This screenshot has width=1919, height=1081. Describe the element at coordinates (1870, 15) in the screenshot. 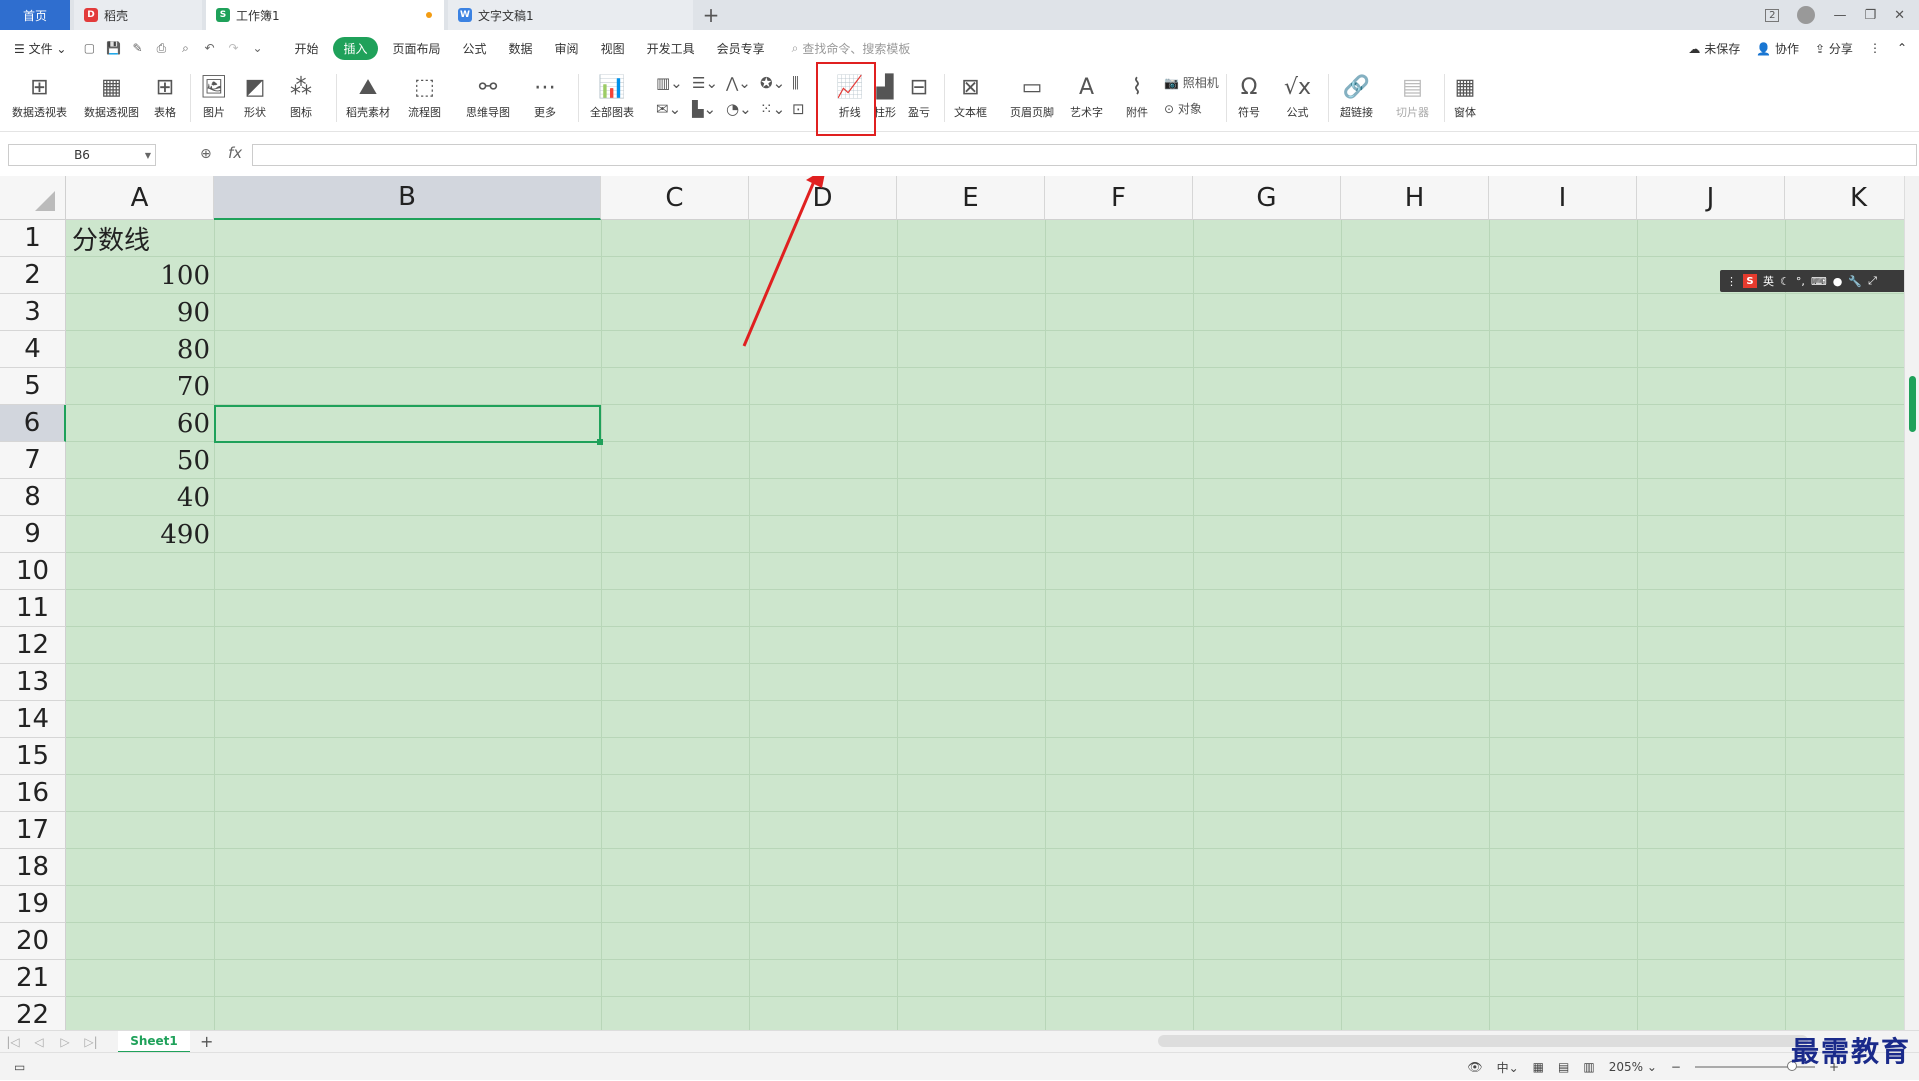

I see `restore-icon: ❐` at that location.